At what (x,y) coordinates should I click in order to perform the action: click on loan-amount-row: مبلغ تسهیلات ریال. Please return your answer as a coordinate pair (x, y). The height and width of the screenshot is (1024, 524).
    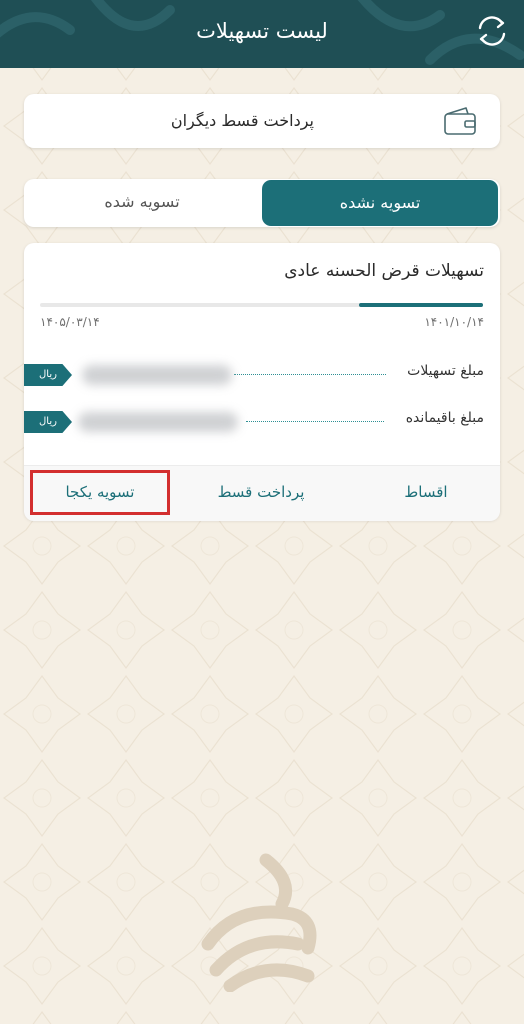
    Looking at the image, I should click on (262, 374).